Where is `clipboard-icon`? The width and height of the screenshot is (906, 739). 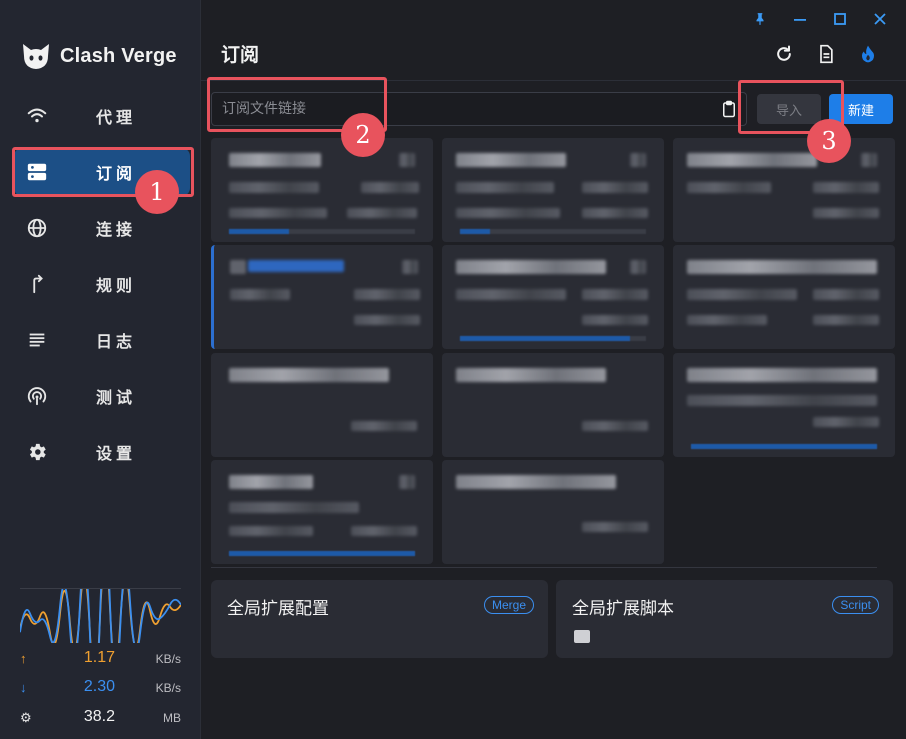 clipboard-icon is located at coordinates (729, 109).